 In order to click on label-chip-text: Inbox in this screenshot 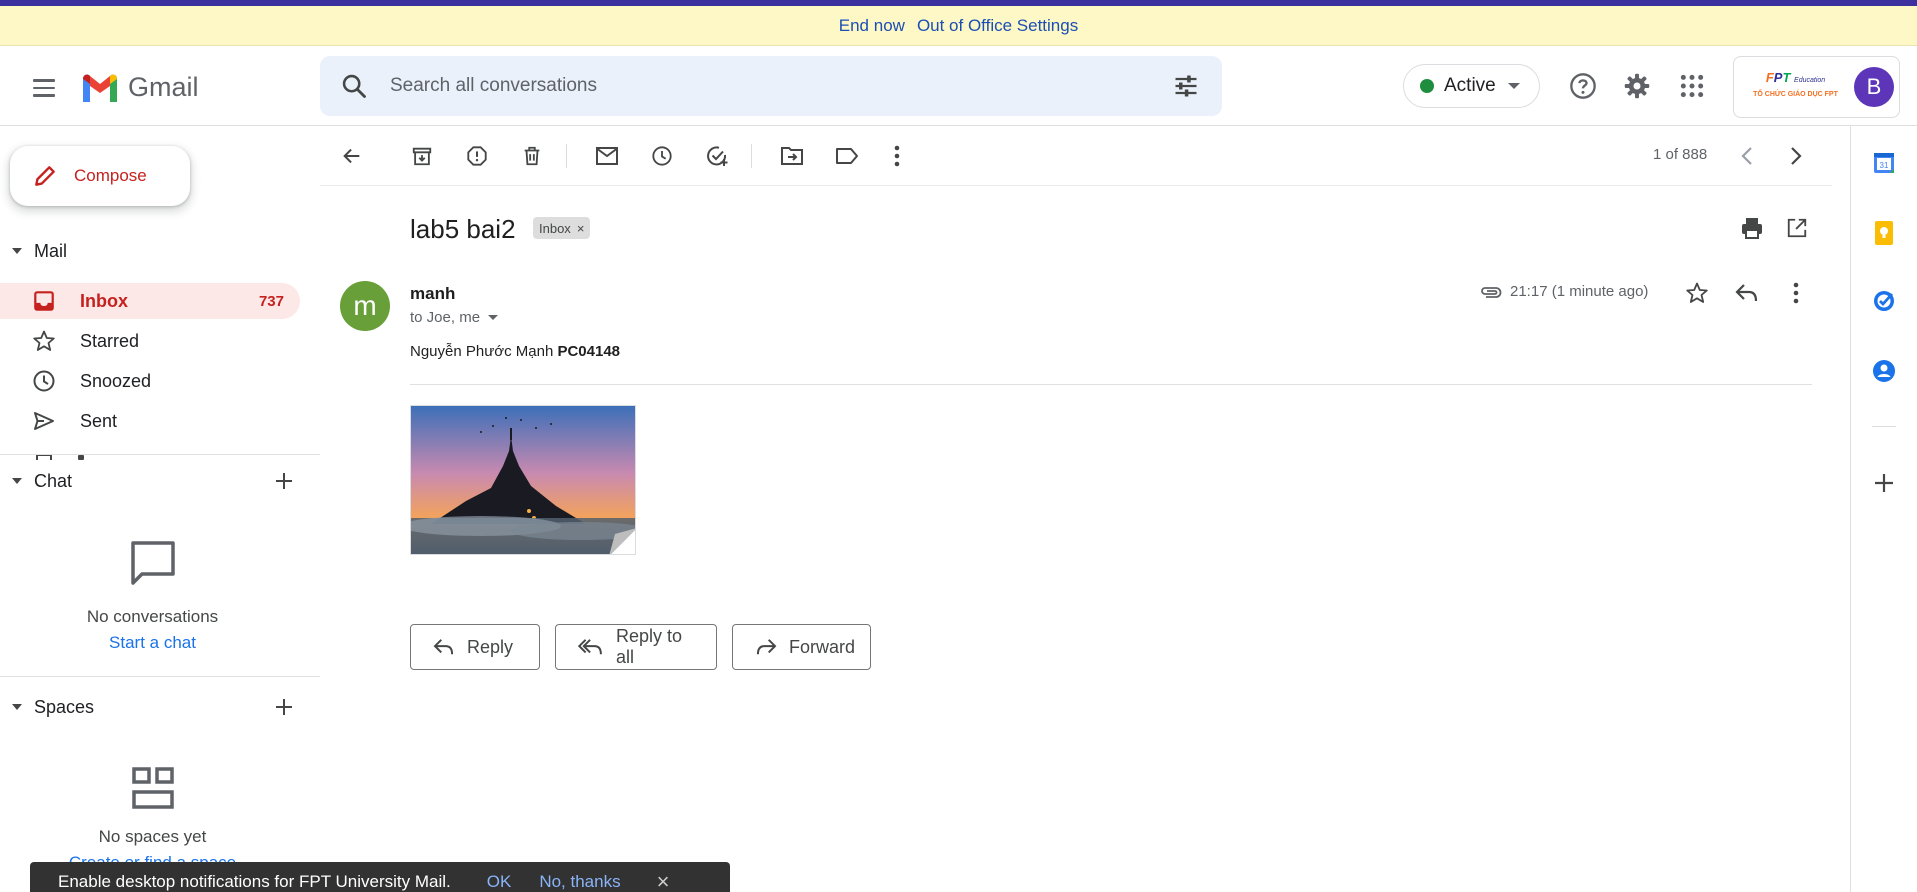, I will do `click(555, 228)`.